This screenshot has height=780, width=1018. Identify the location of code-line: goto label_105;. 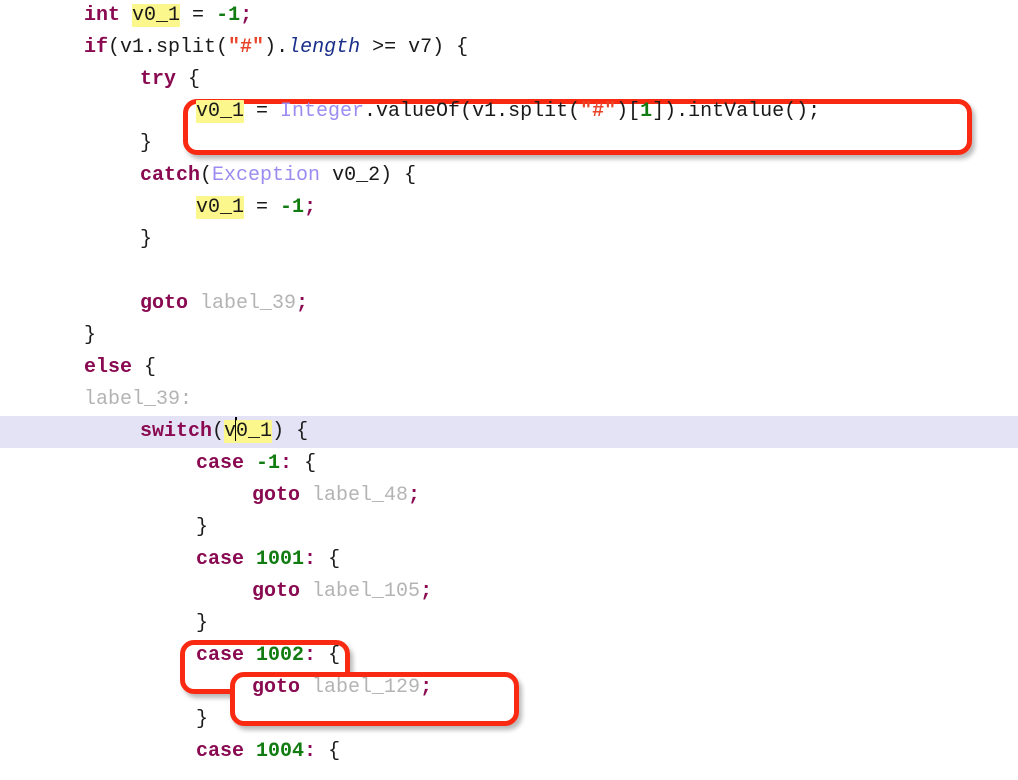
(509, 592).